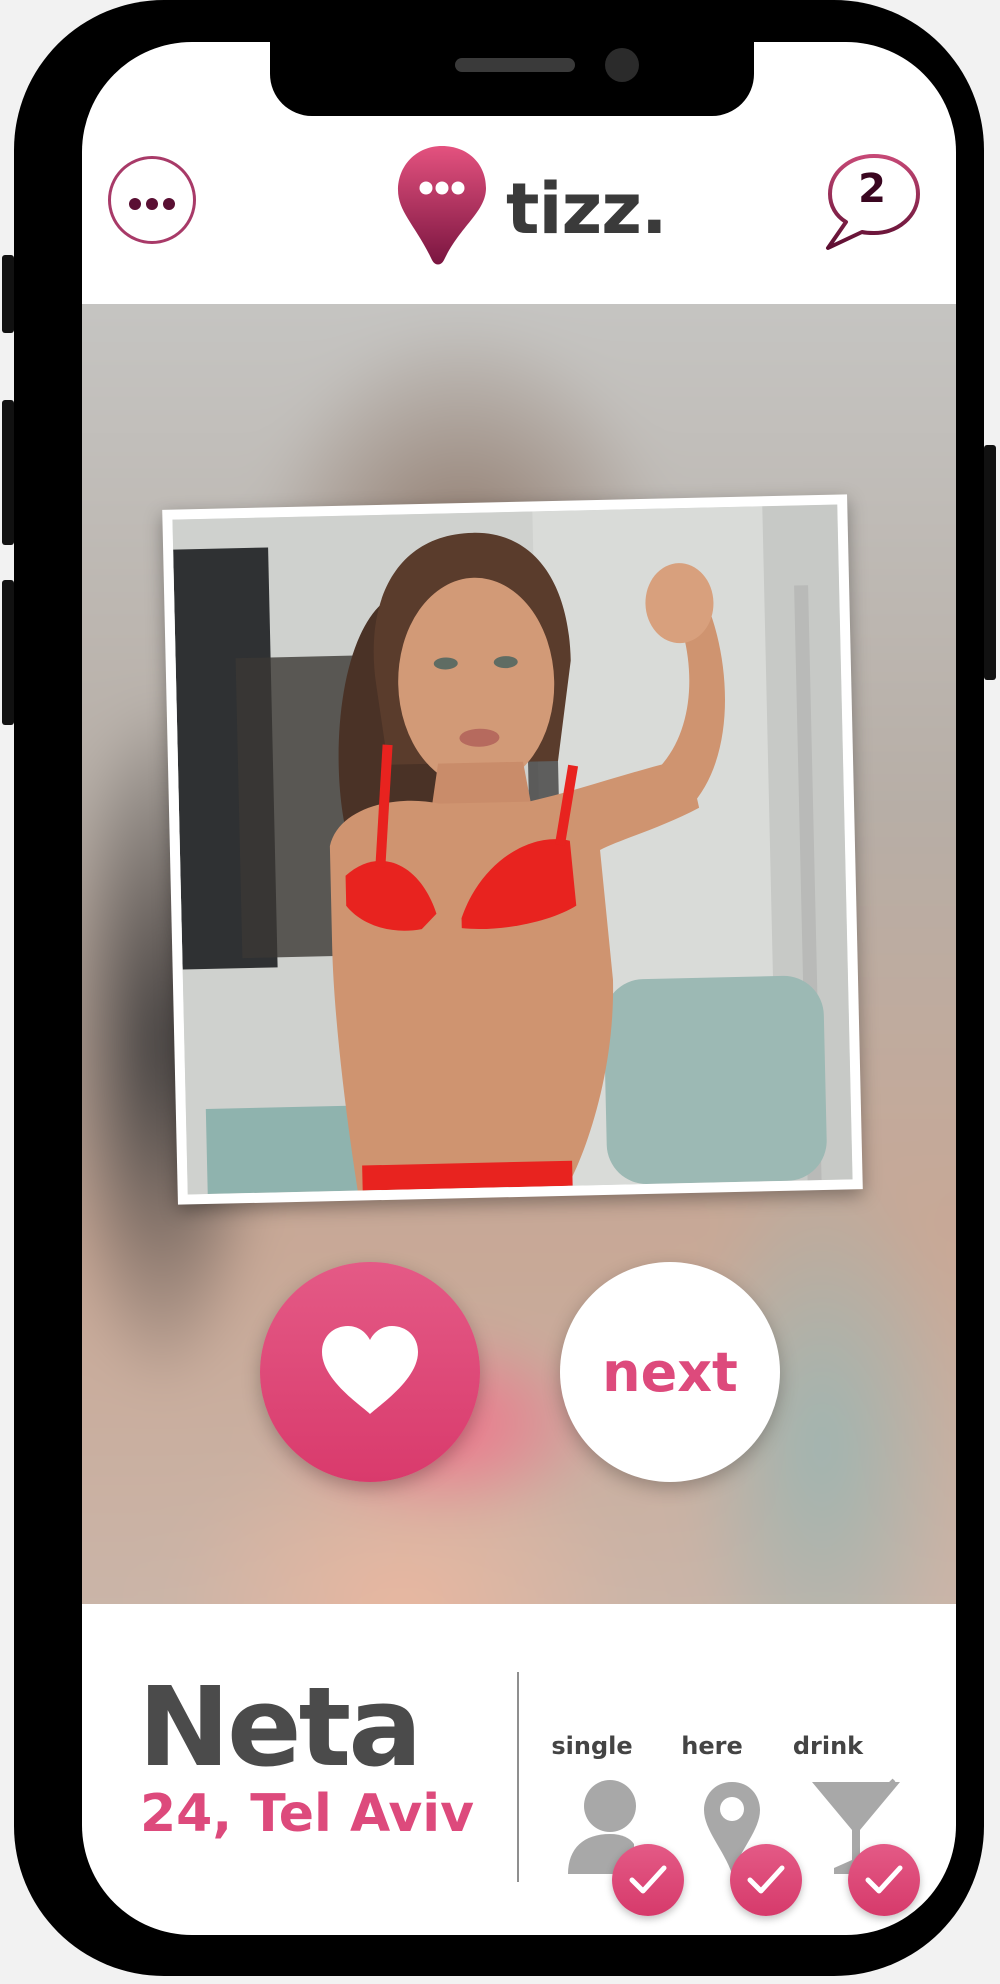  I want to click on heart-icon, so click(370, 1372).